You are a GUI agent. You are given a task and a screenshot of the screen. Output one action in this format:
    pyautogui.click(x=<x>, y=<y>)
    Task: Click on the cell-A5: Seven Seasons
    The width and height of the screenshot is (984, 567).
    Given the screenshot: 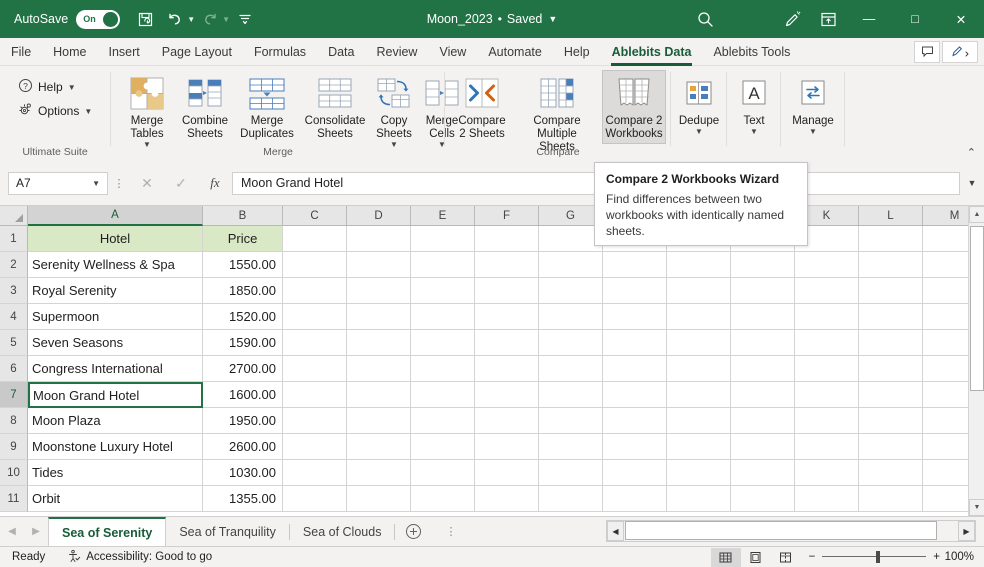 What is the action you would take?
    pyautogui.click(x=115, y=343)
    